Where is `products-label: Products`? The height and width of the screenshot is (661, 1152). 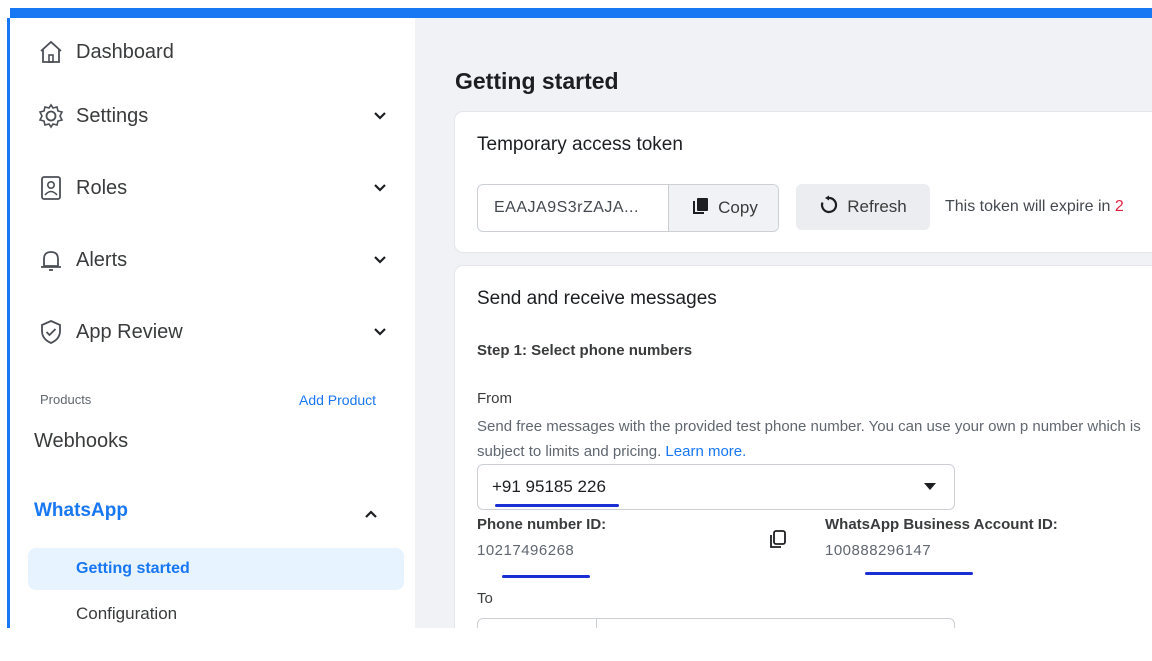 products-label: Products is located at coordinates (66, 399).